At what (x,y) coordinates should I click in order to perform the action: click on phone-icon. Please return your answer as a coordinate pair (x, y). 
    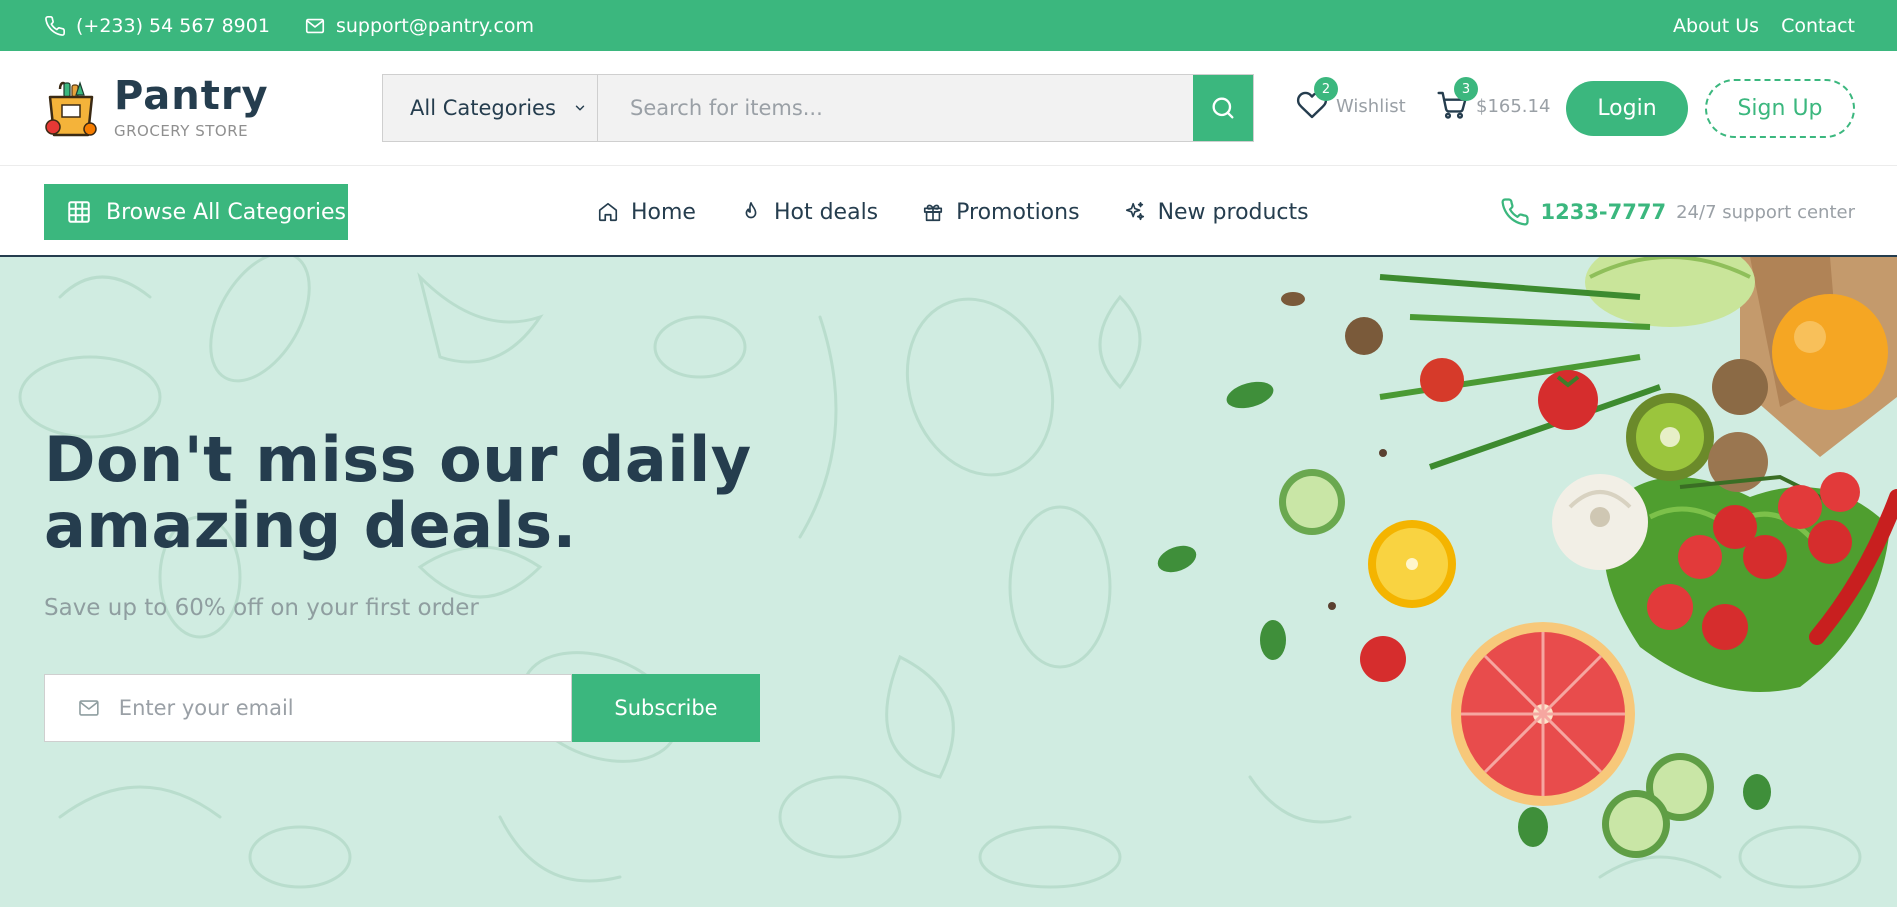
    Looking at the image, I should click on (55, 25).